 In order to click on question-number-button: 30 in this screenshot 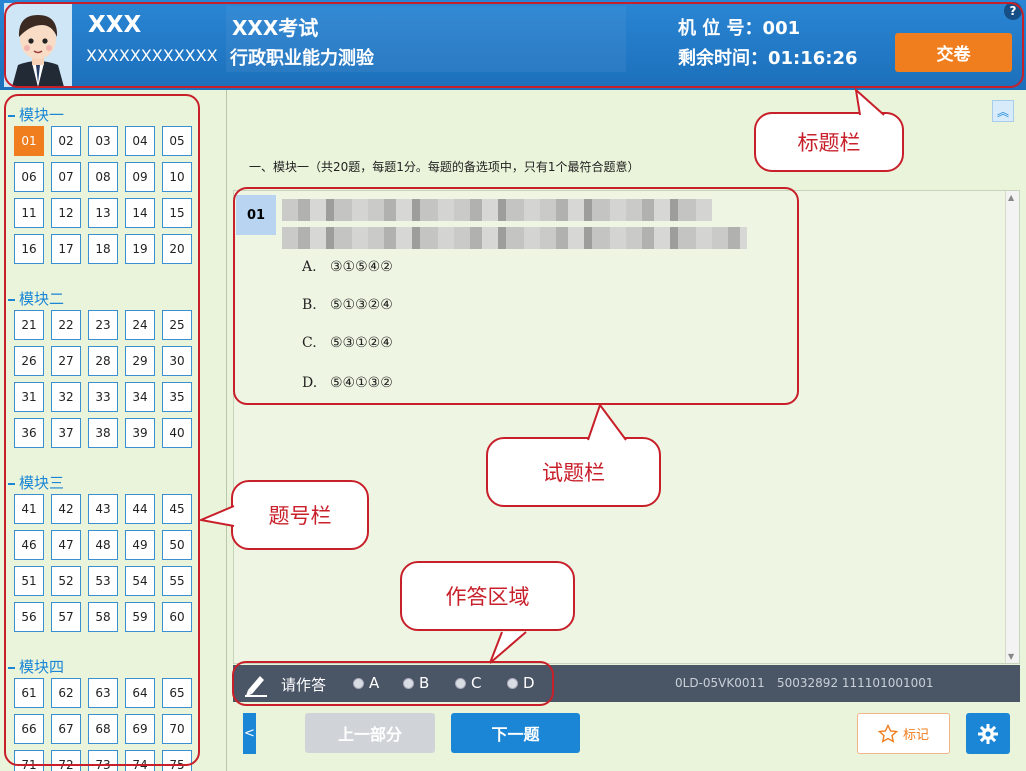, I will do `click(177, 361)`.